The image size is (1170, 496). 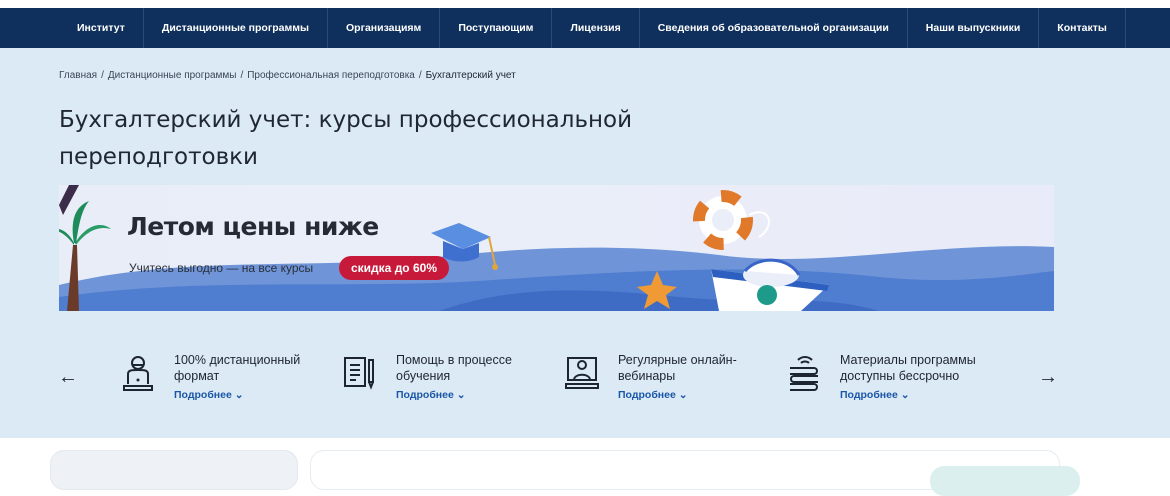 I want to click on remote-user-icon, so click(x=138, y=373).